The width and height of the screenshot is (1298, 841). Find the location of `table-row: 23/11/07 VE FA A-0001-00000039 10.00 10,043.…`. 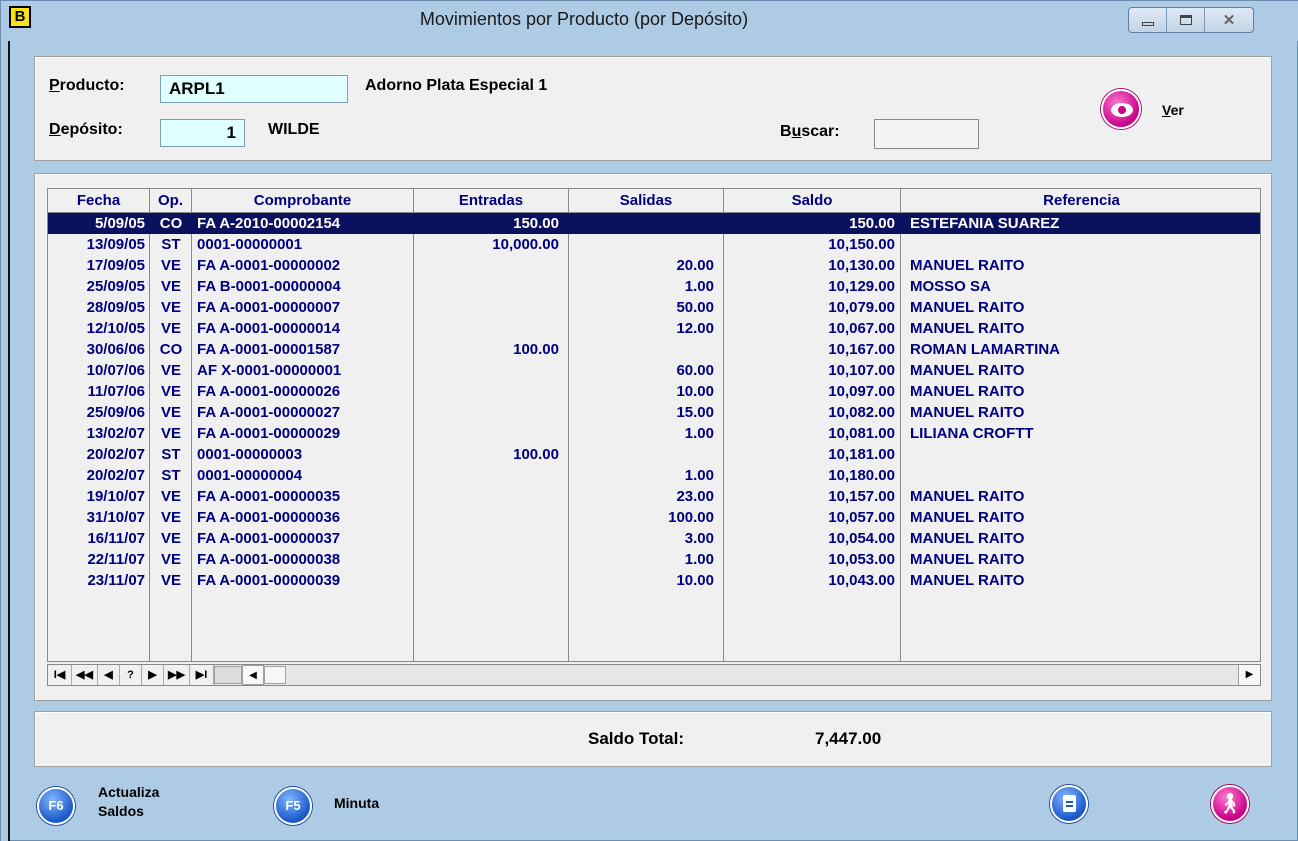

table-row: 23/11/07 VE FA A-0001-00000039 10.00 10,043.… is located at coordinates (654, 580).